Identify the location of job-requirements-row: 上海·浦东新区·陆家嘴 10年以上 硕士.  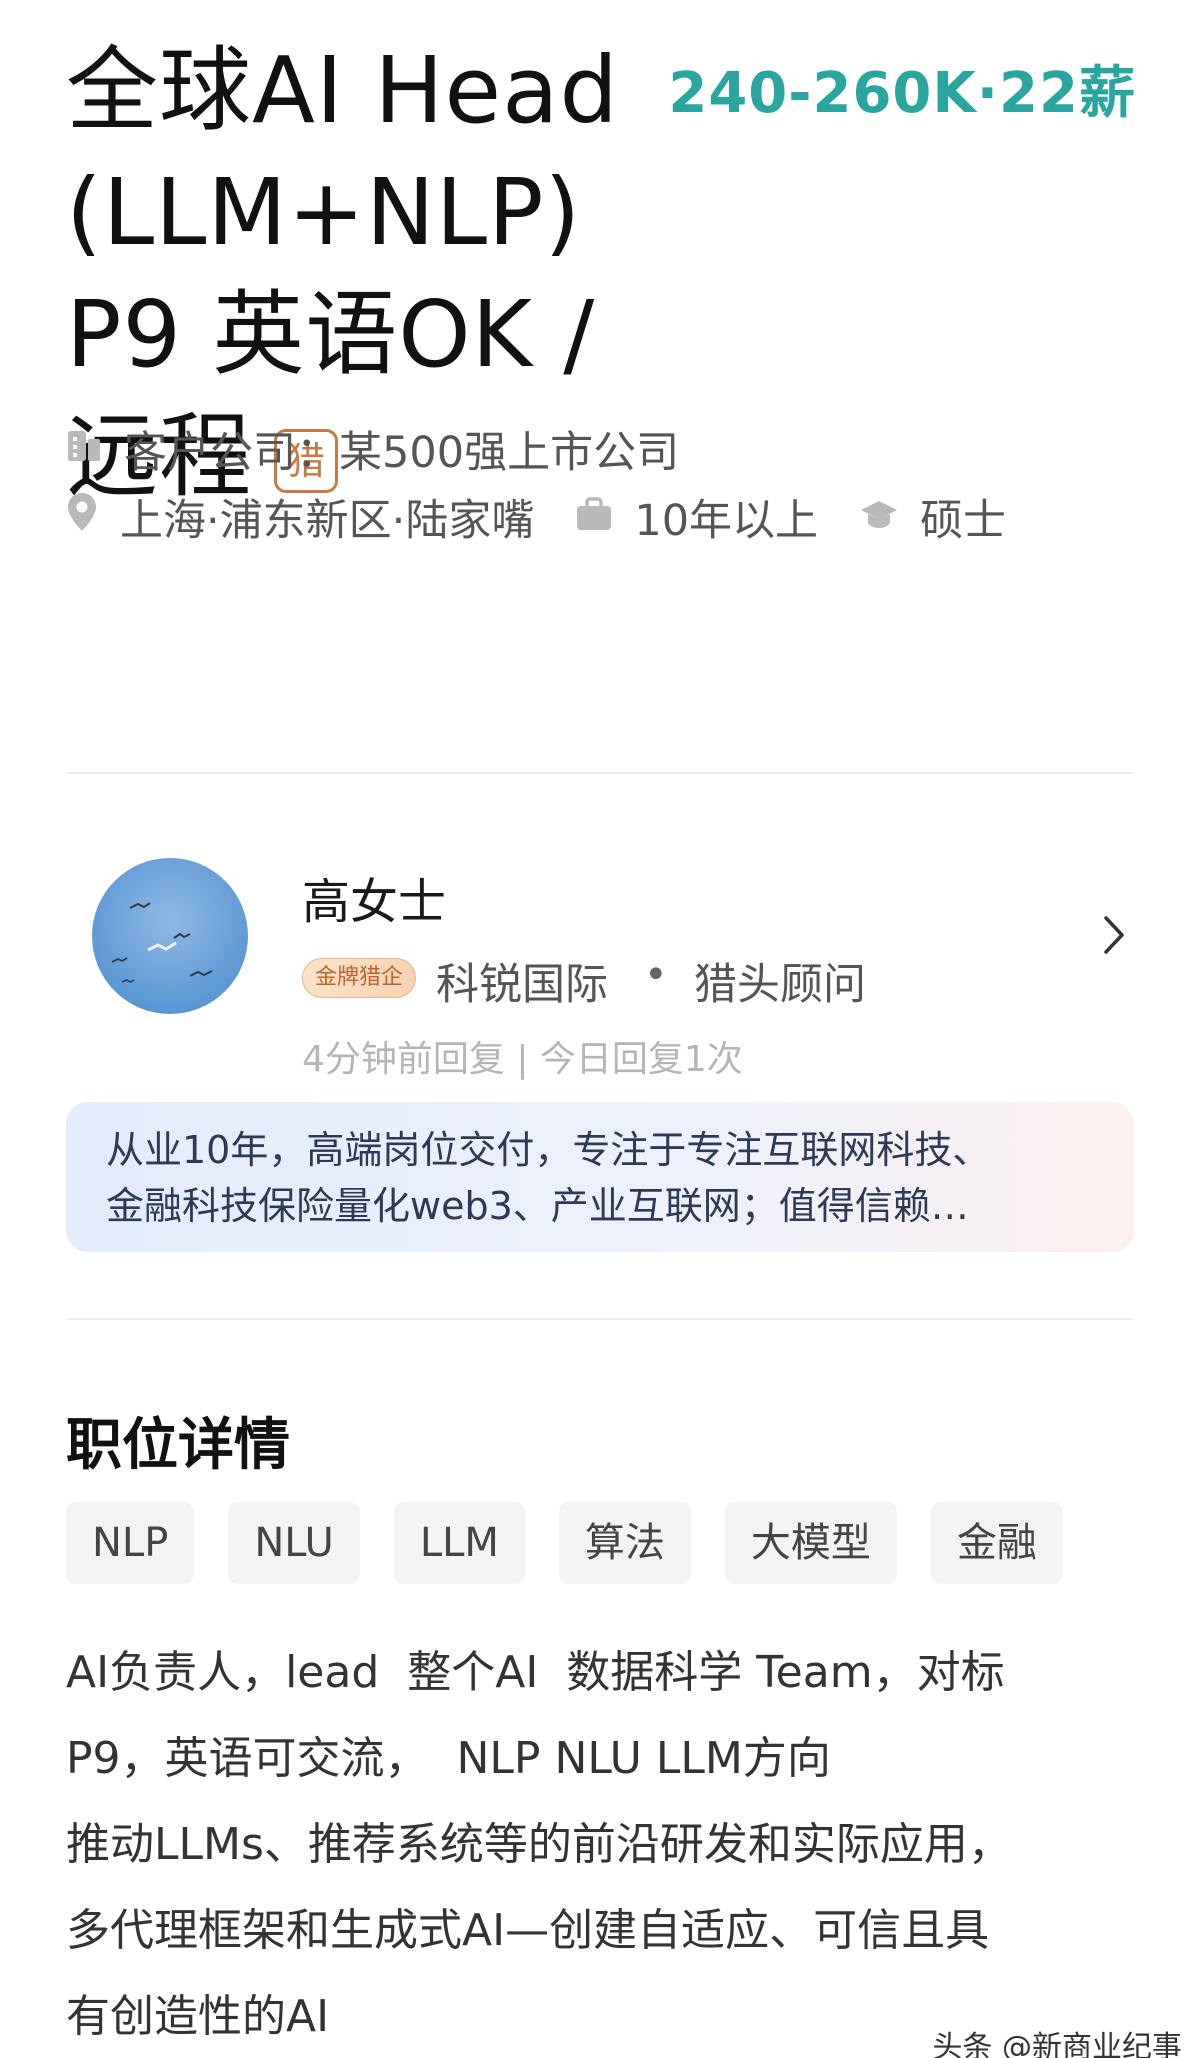
(536, 517).